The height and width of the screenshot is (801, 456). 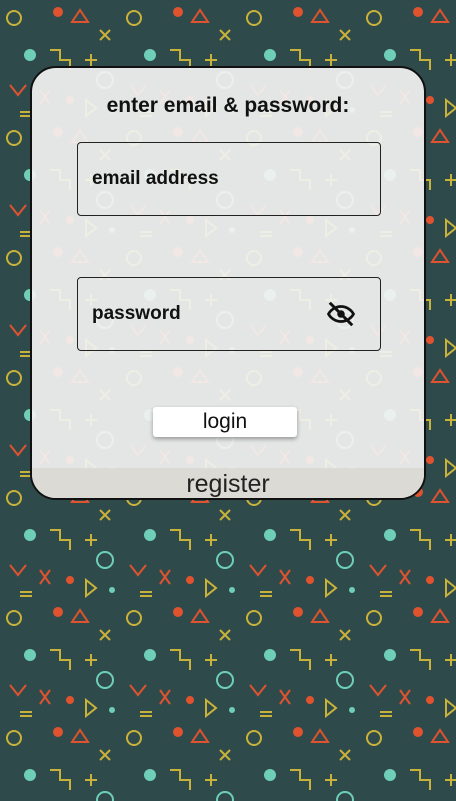 What do you see at coordinates (229, 314) in the screenshot?
I see `password-field: password` at bounding box center [229, 314].